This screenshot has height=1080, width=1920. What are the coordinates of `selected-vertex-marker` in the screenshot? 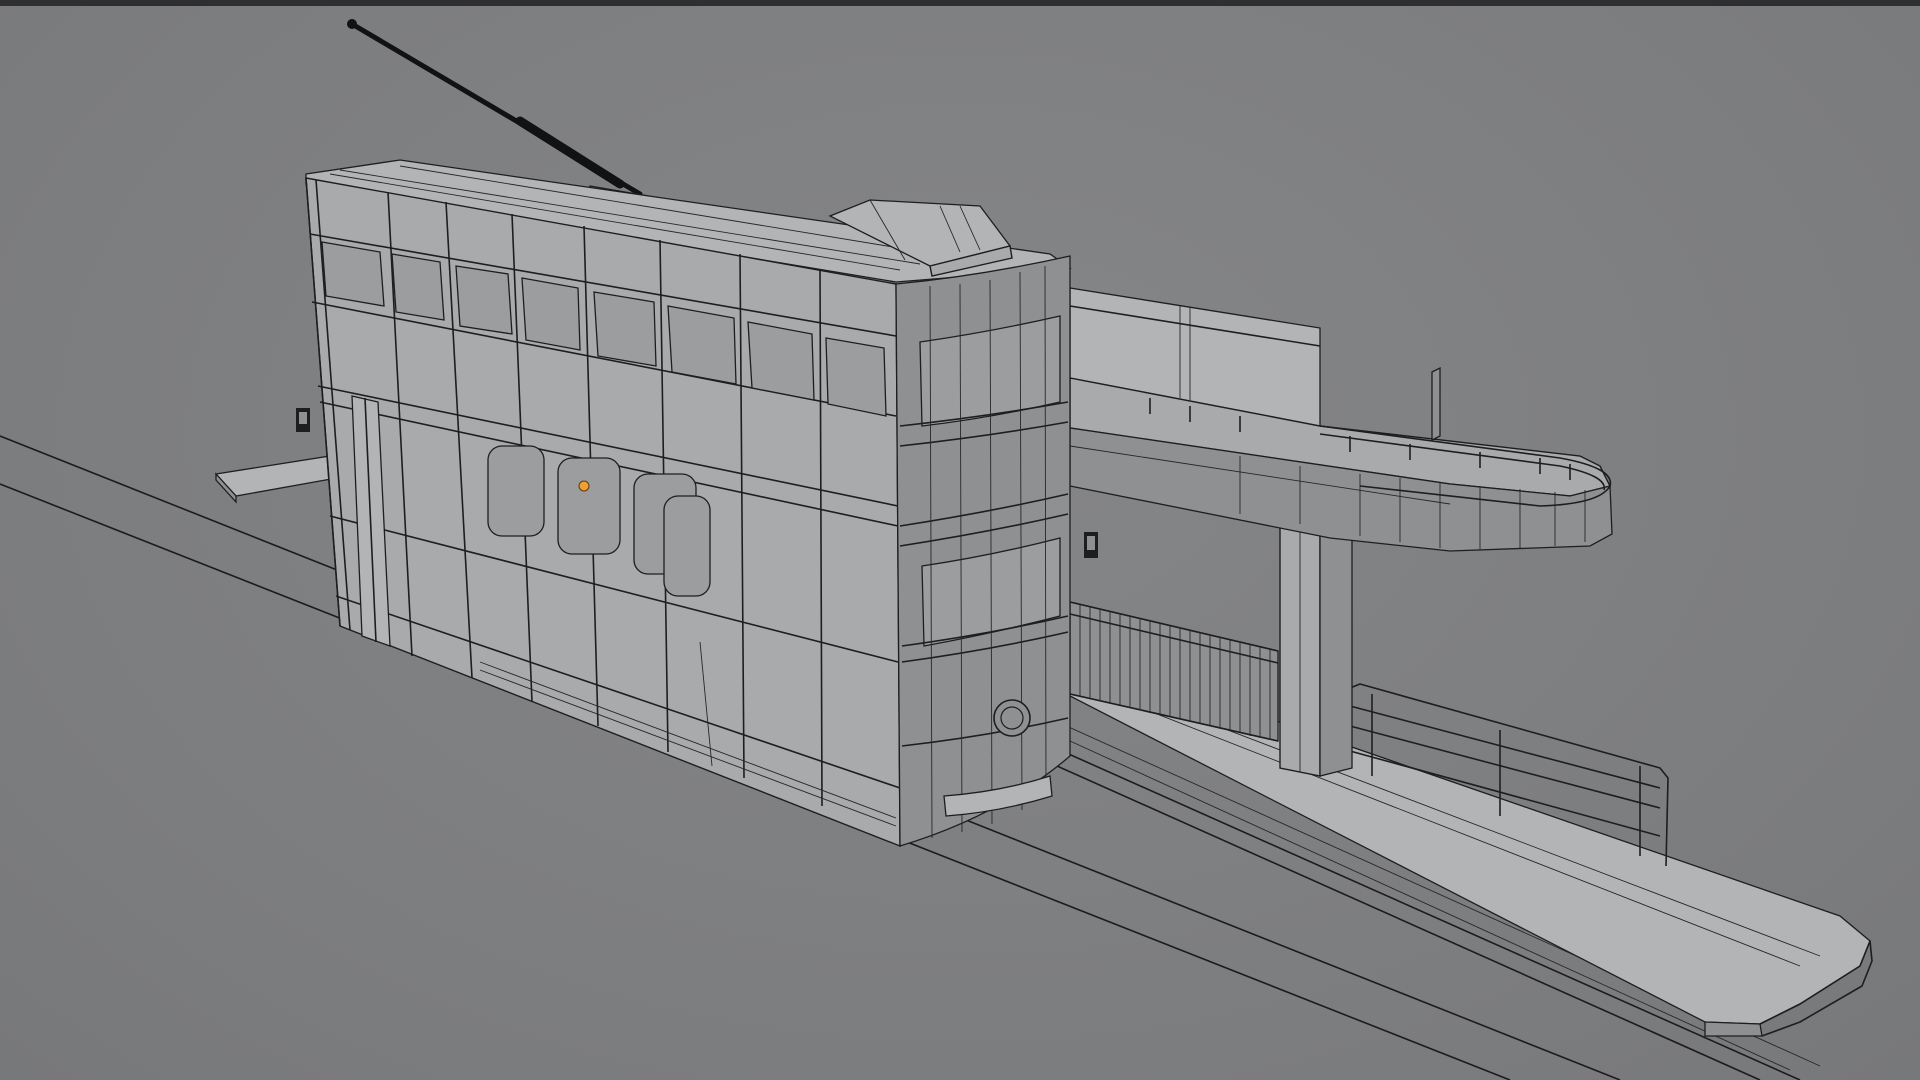 It's located at (584, 486).